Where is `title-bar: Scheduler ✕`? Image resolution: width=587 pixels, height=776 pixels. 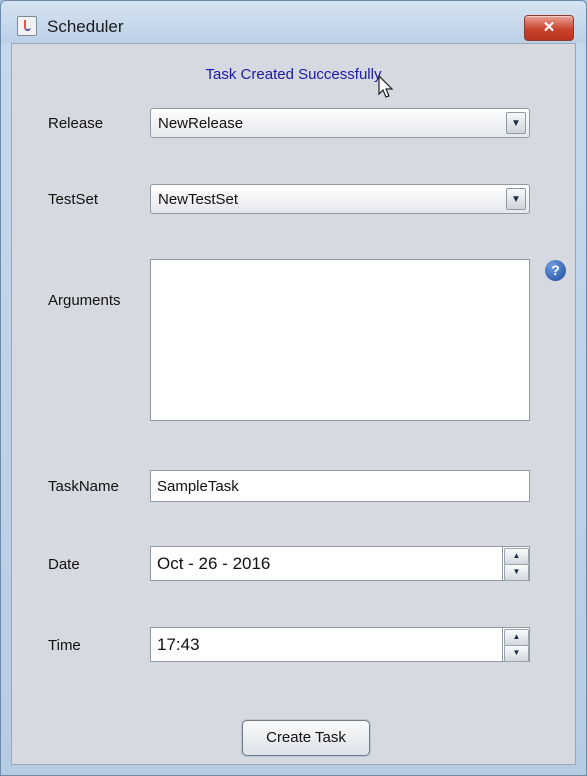 title-bar: Scheduler ✕ is located at coordinates (293, 22).